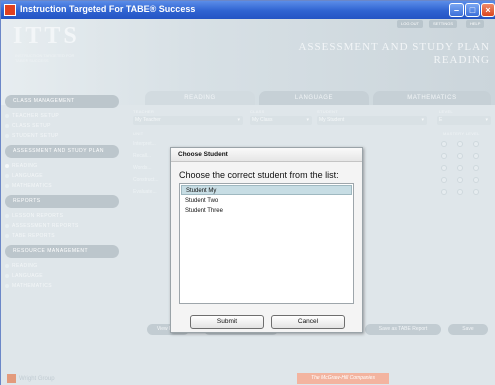  What do you see at coordinates (36, 116) in the screenshot?
I see `sidebar-item-label: TEACHER SETUP` at bounding box center [36, 116].